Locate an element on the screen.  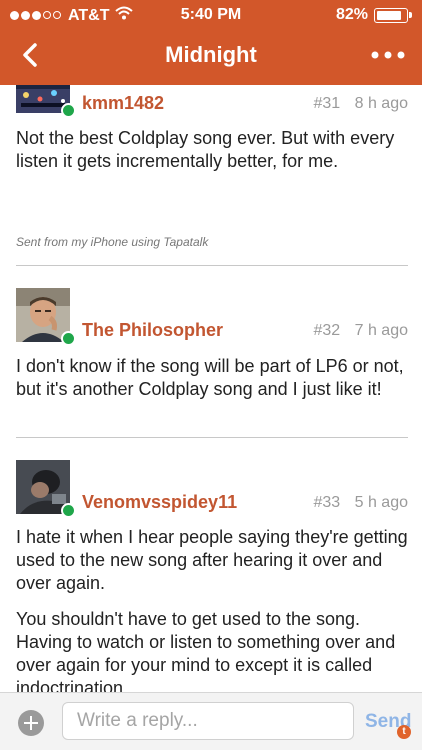
post-meta: #33 5 h ago is located at coordinates (360, 503).